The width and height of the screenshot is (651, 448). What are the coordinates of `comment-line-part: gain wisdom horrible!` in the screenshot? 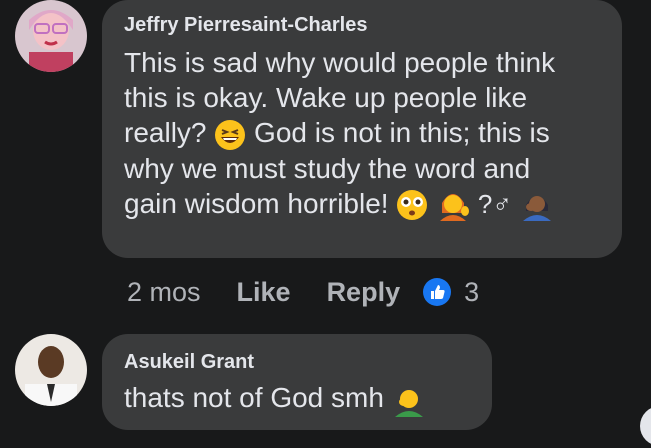 It's located at (256, 203).